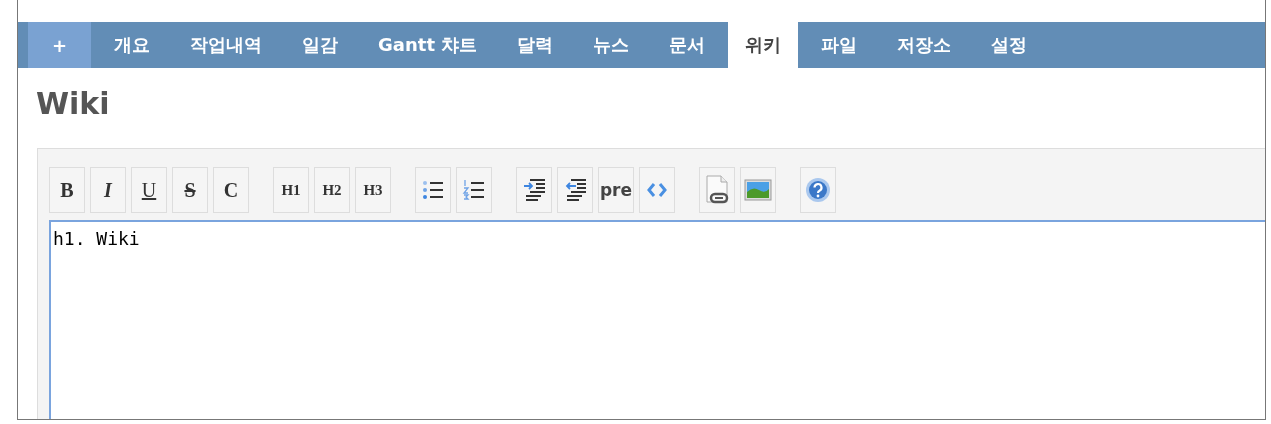 Image resolution: width=1271 pixels, height=424 pixels. I want to click on indent-button, so click(534, 190).